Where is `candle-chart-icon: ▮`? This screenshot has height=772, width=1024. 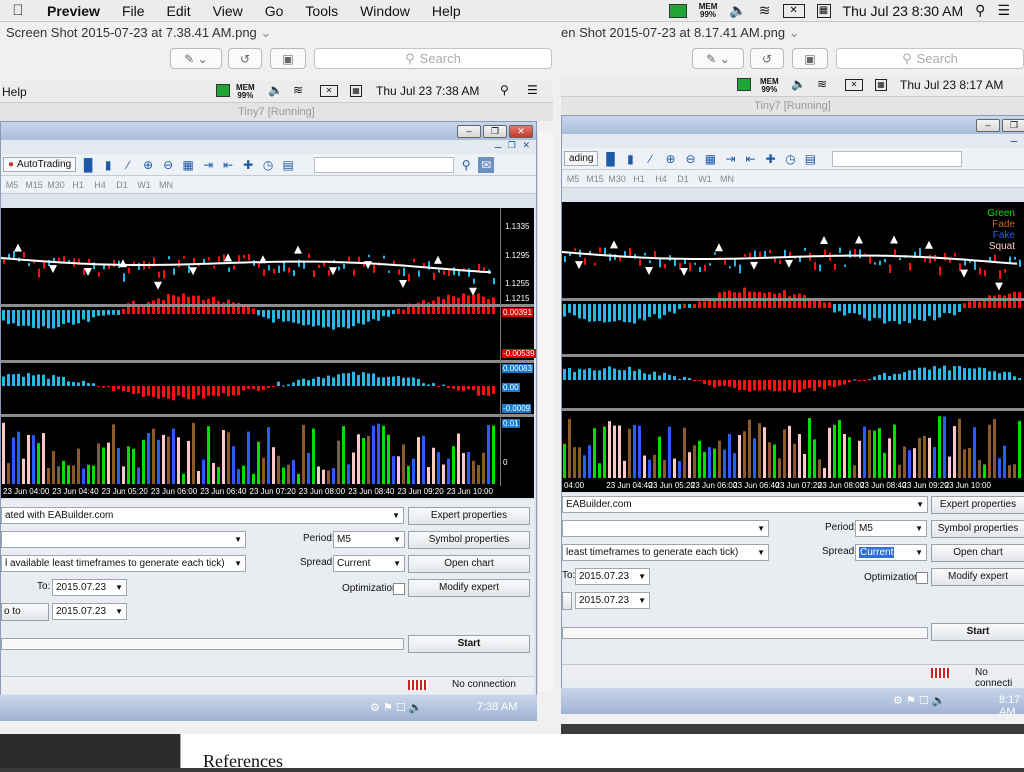
candle-chart-icon: ▮ is located at coordinates (108, 165).